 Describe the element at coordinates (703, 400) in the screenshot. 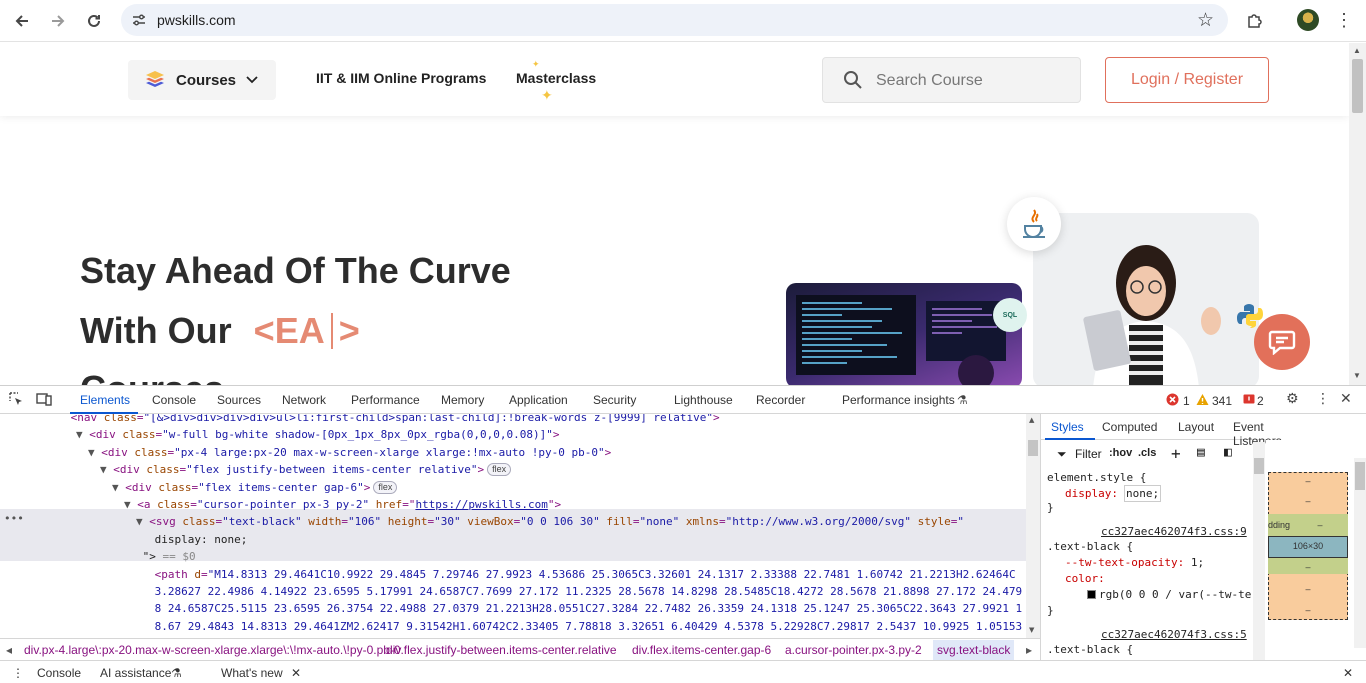

I see `tab-lighthouse: Lighthouse` at that location.